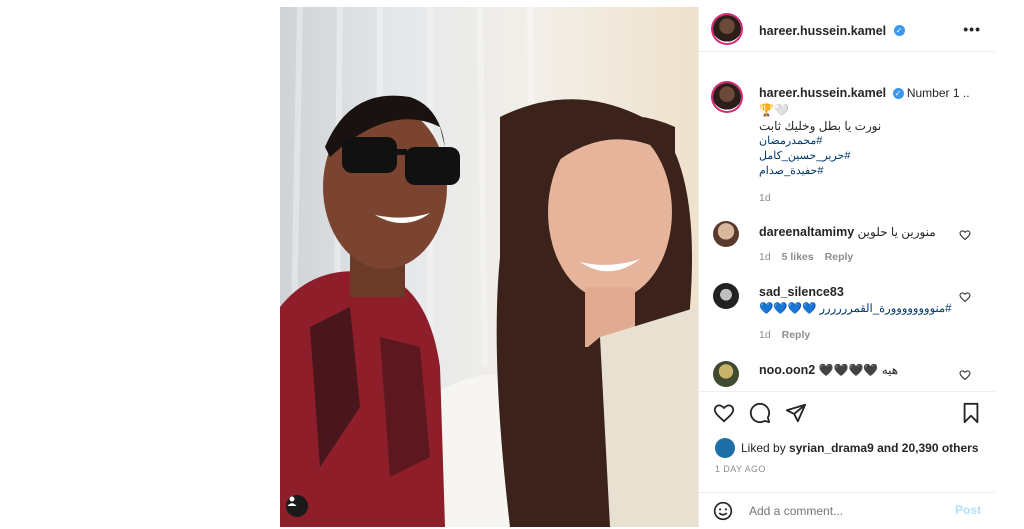 The image size is (1024, 529). Describe the element at coordinates (896, 232) in the screenshot. I see `comment-text: منورين يا حلوين` at that location.